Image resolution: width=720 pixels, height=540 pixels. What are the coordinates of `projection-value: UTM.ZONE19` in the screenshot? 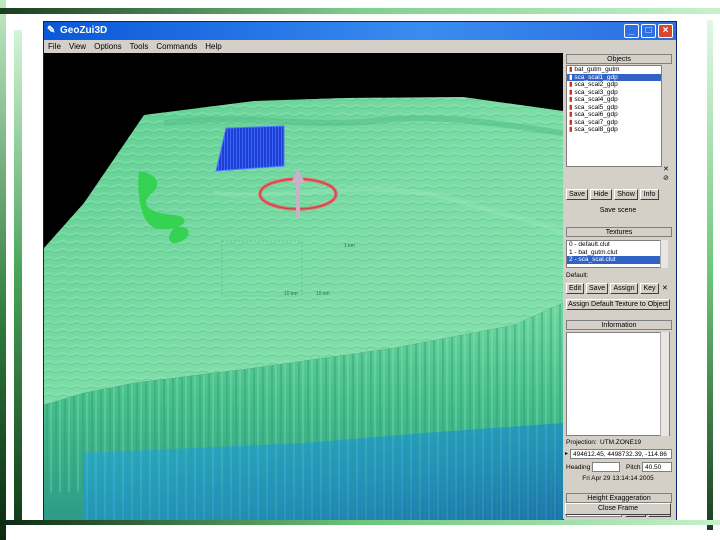 It's located at (621, 442).